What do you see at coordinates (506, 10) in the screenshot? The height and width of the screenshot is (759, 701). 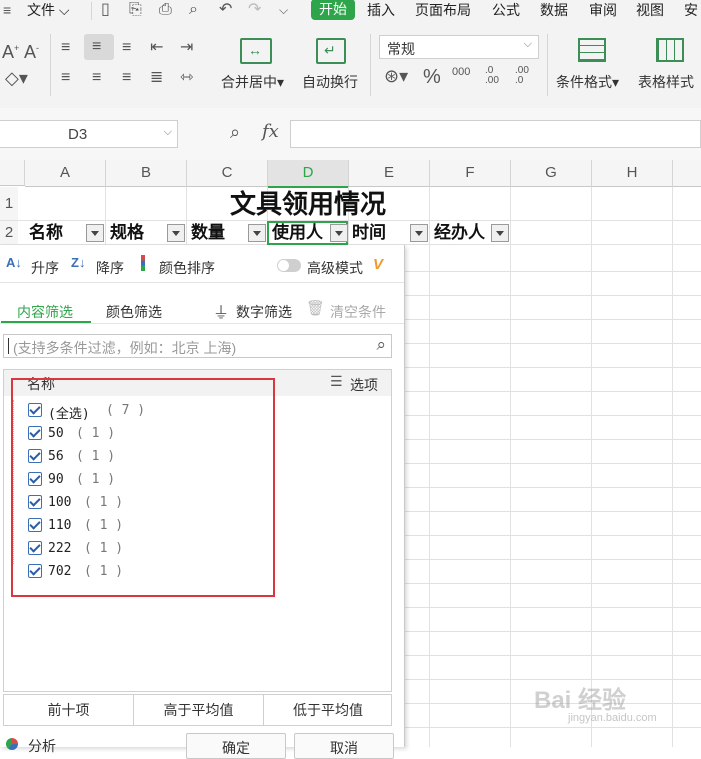 I see `tab-formulas: 公式` at bounding box center [506, 10].